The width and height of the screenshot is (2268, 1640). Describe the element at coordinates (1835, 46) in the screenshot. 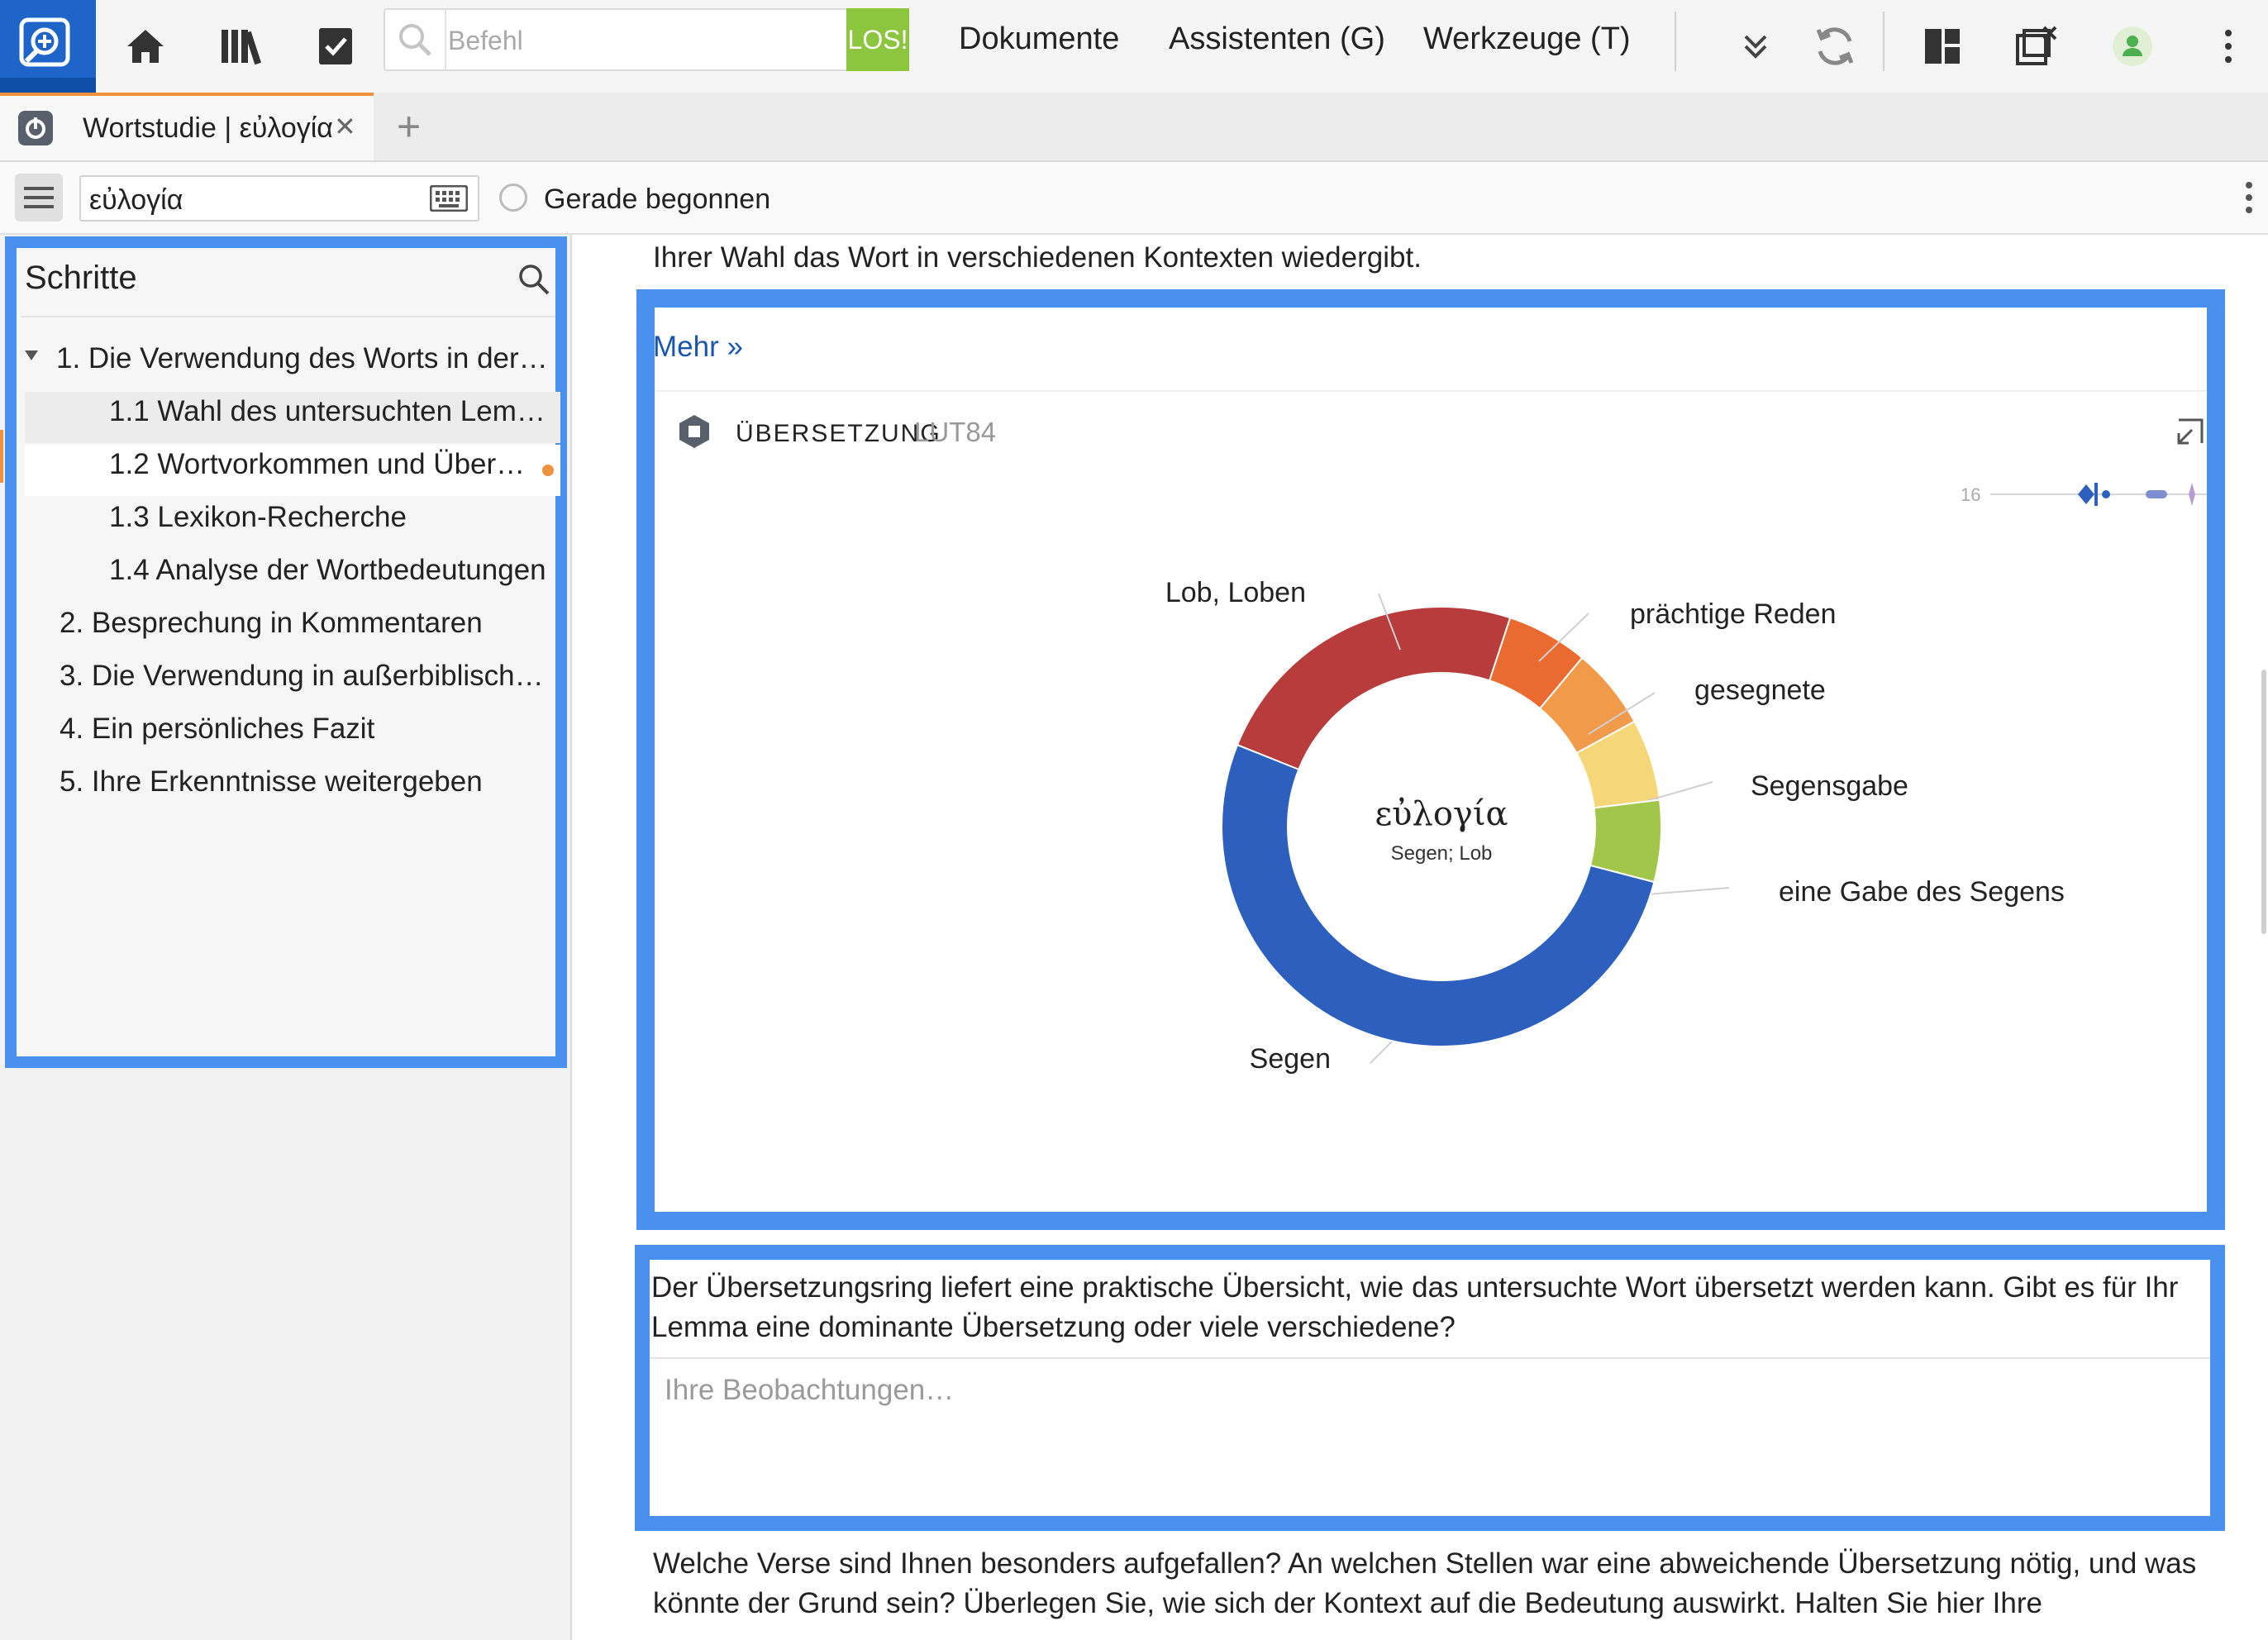

I see `sync-icon` at that location.